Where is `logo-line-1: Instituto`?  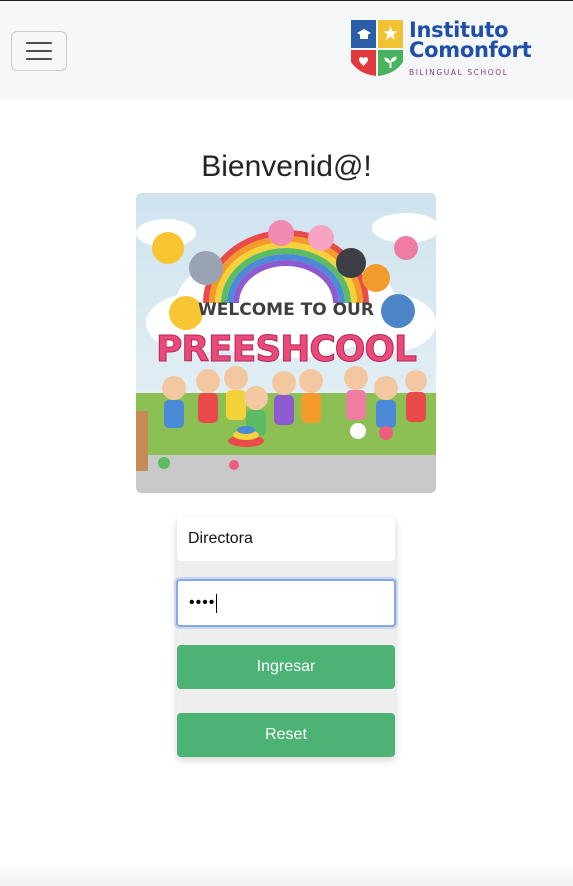
logo-line-1: Instituto is located at coordinates (459, 30).